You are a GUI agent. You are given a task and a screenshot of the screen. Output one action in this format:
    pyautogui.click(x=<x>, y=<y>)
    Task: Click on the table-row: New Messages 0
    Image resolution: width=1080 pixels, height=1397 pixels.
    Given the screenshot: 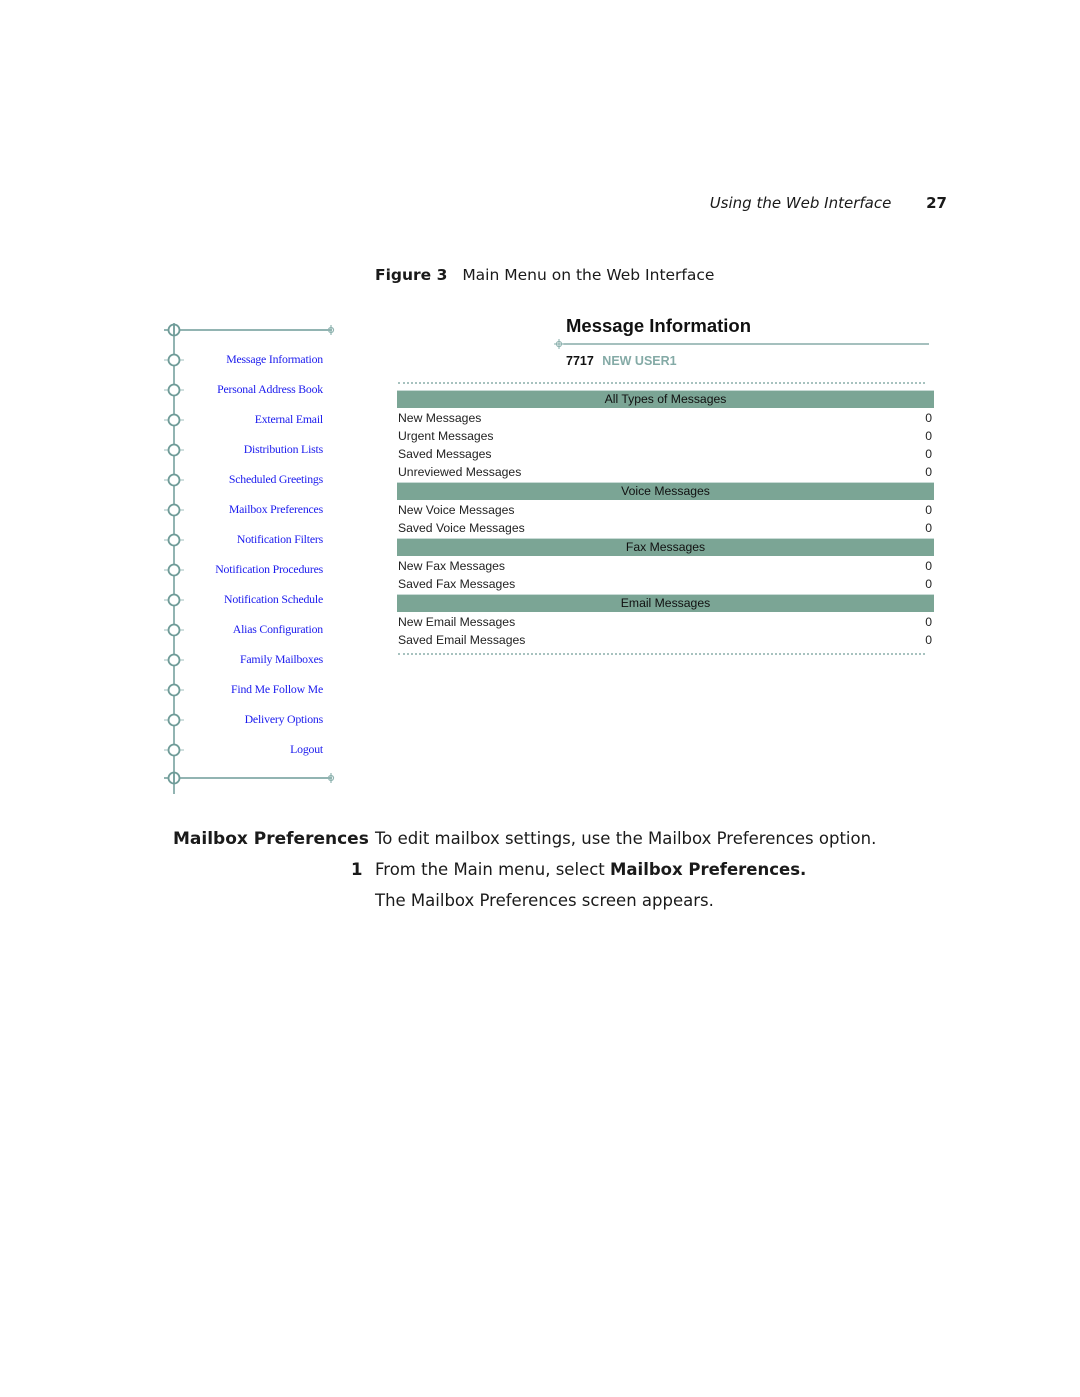 What is the action you would take?
    pyautogui.click(x=665, y=418)
    